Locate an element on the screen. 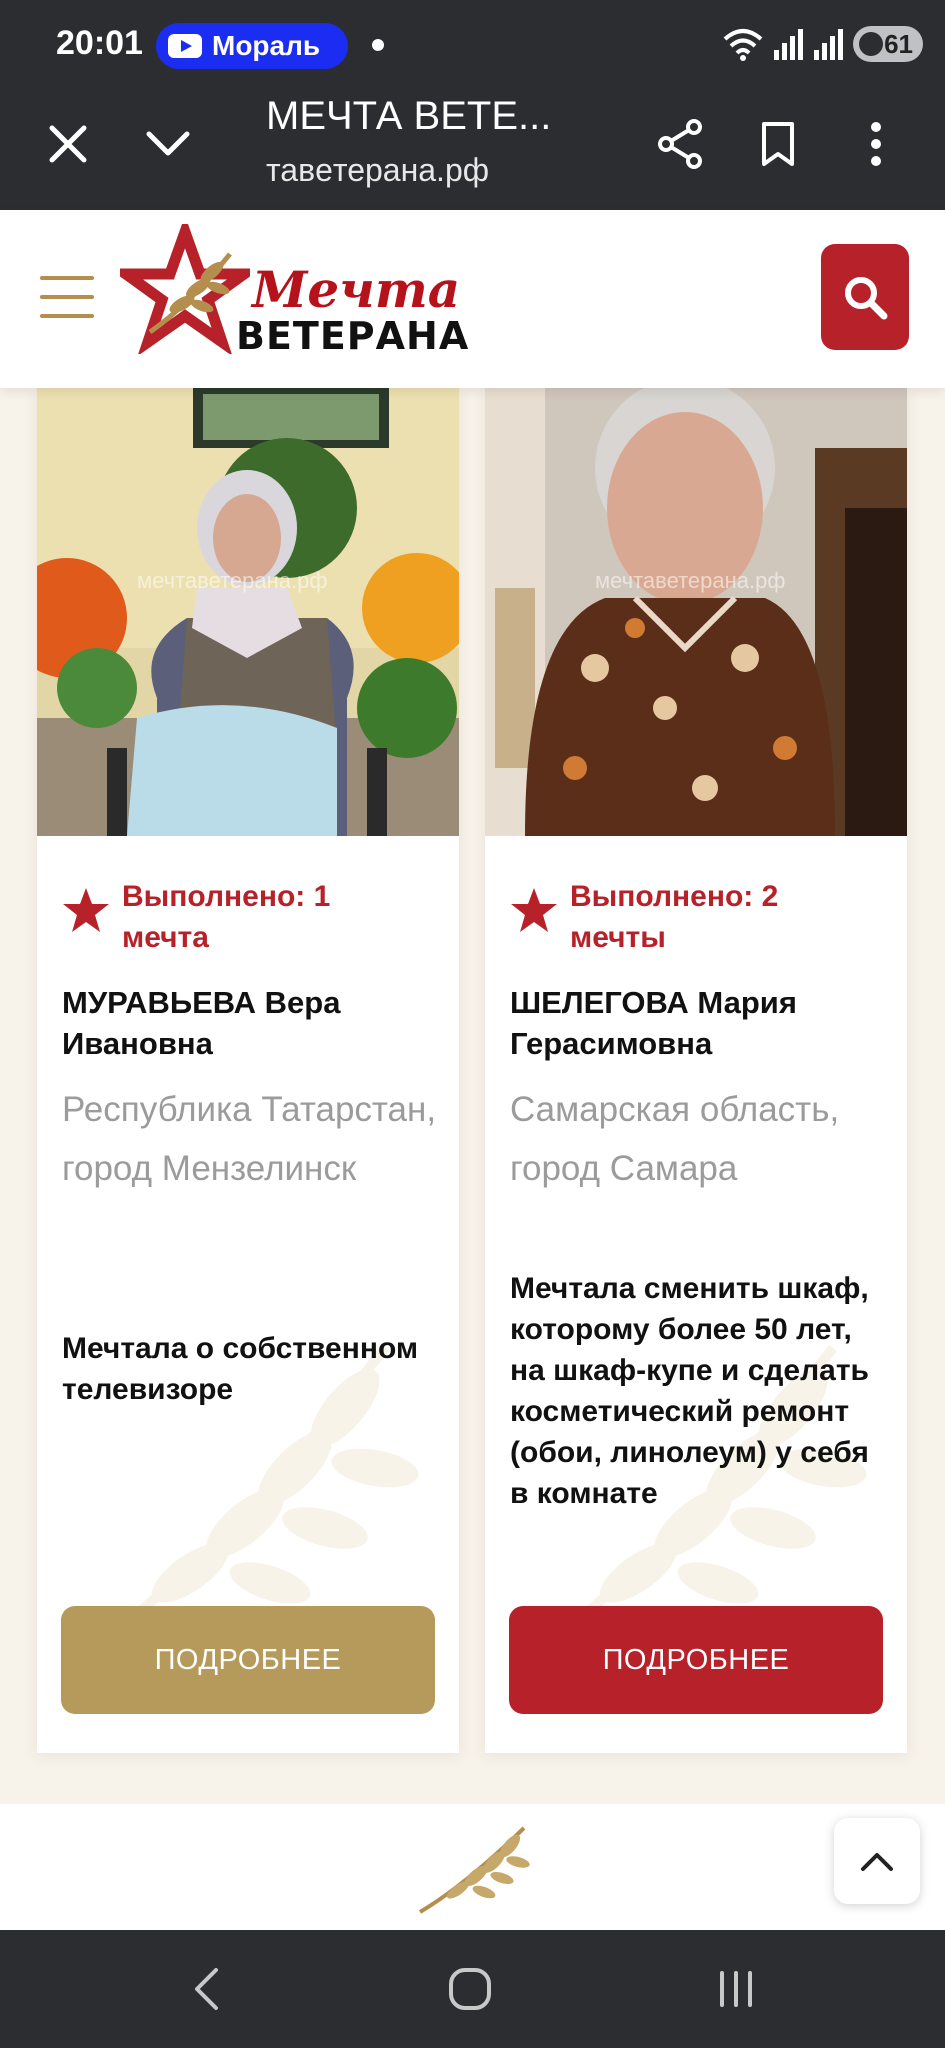 This screenshot has width=945, height=2048. share-button is located at coordinates (680, 144).